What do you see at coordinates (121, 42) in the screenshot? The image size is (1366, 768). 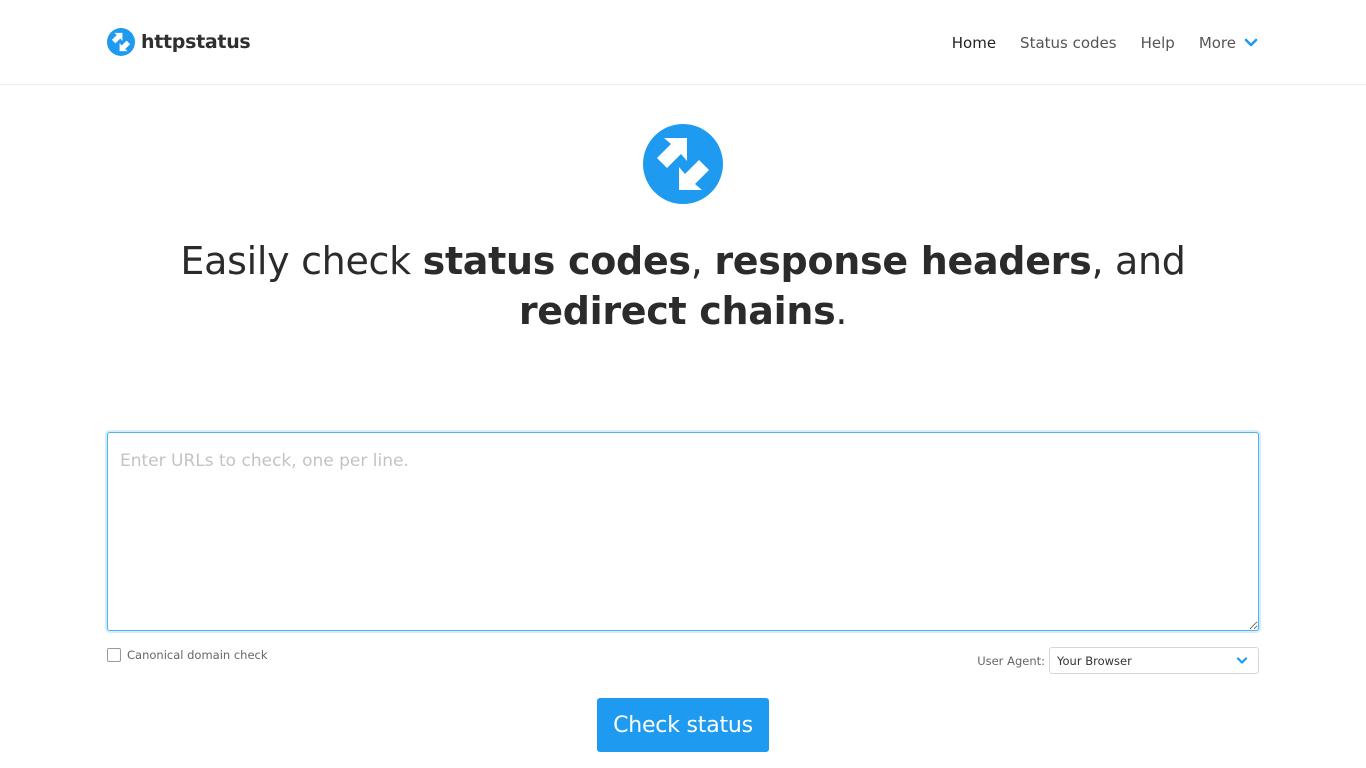 I see `httpstatus-logo-icon` at bounding box center [121, 42].